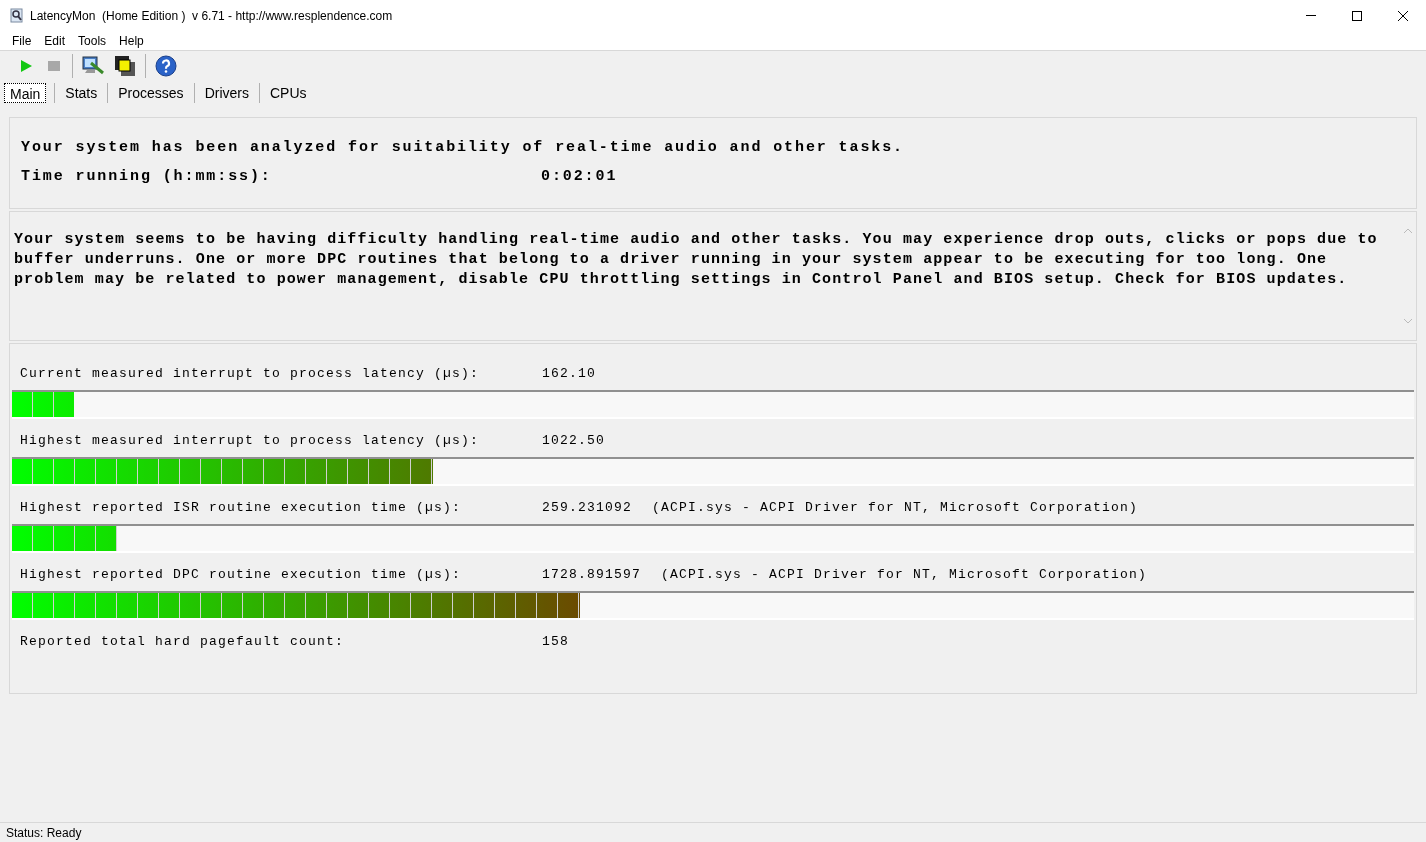 Image resolution: width=1426 pixels, height=842 pixels. I want to click on time-value: 0:02:01, so click(579, 176).